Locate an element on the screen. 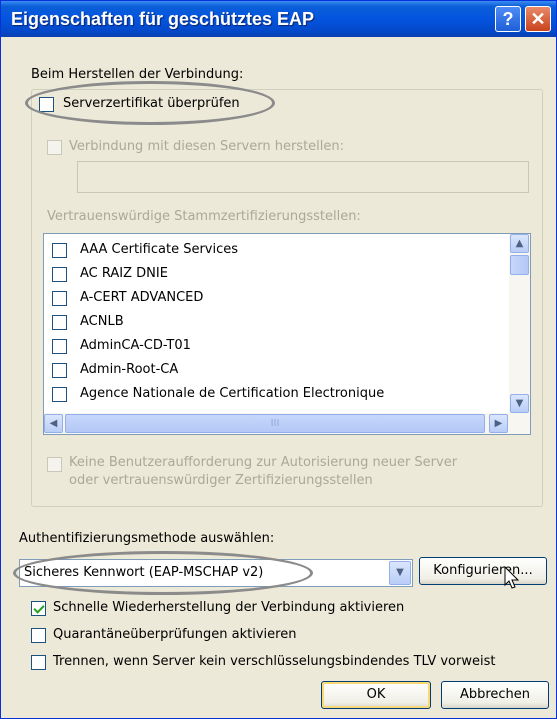  auth-method-heading: Authentifizierungsmethode auswählen: is located at coordinates (147, 538).